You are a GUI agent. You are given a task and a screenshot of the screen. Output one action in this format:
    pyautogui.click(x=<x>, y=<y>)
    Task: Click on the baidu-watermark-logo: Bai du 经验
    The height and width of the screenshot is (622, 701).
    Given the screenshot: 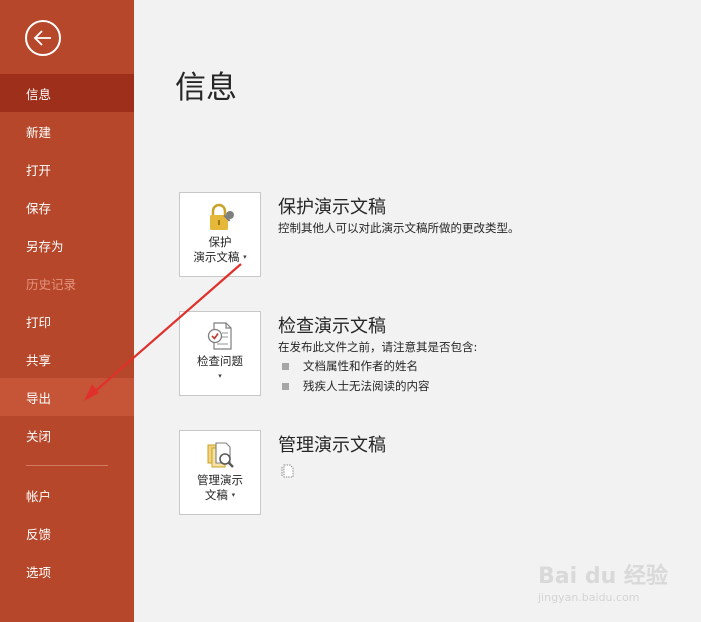 What is the action you would take?
    pyautogui.click(x=603, y=576)
    